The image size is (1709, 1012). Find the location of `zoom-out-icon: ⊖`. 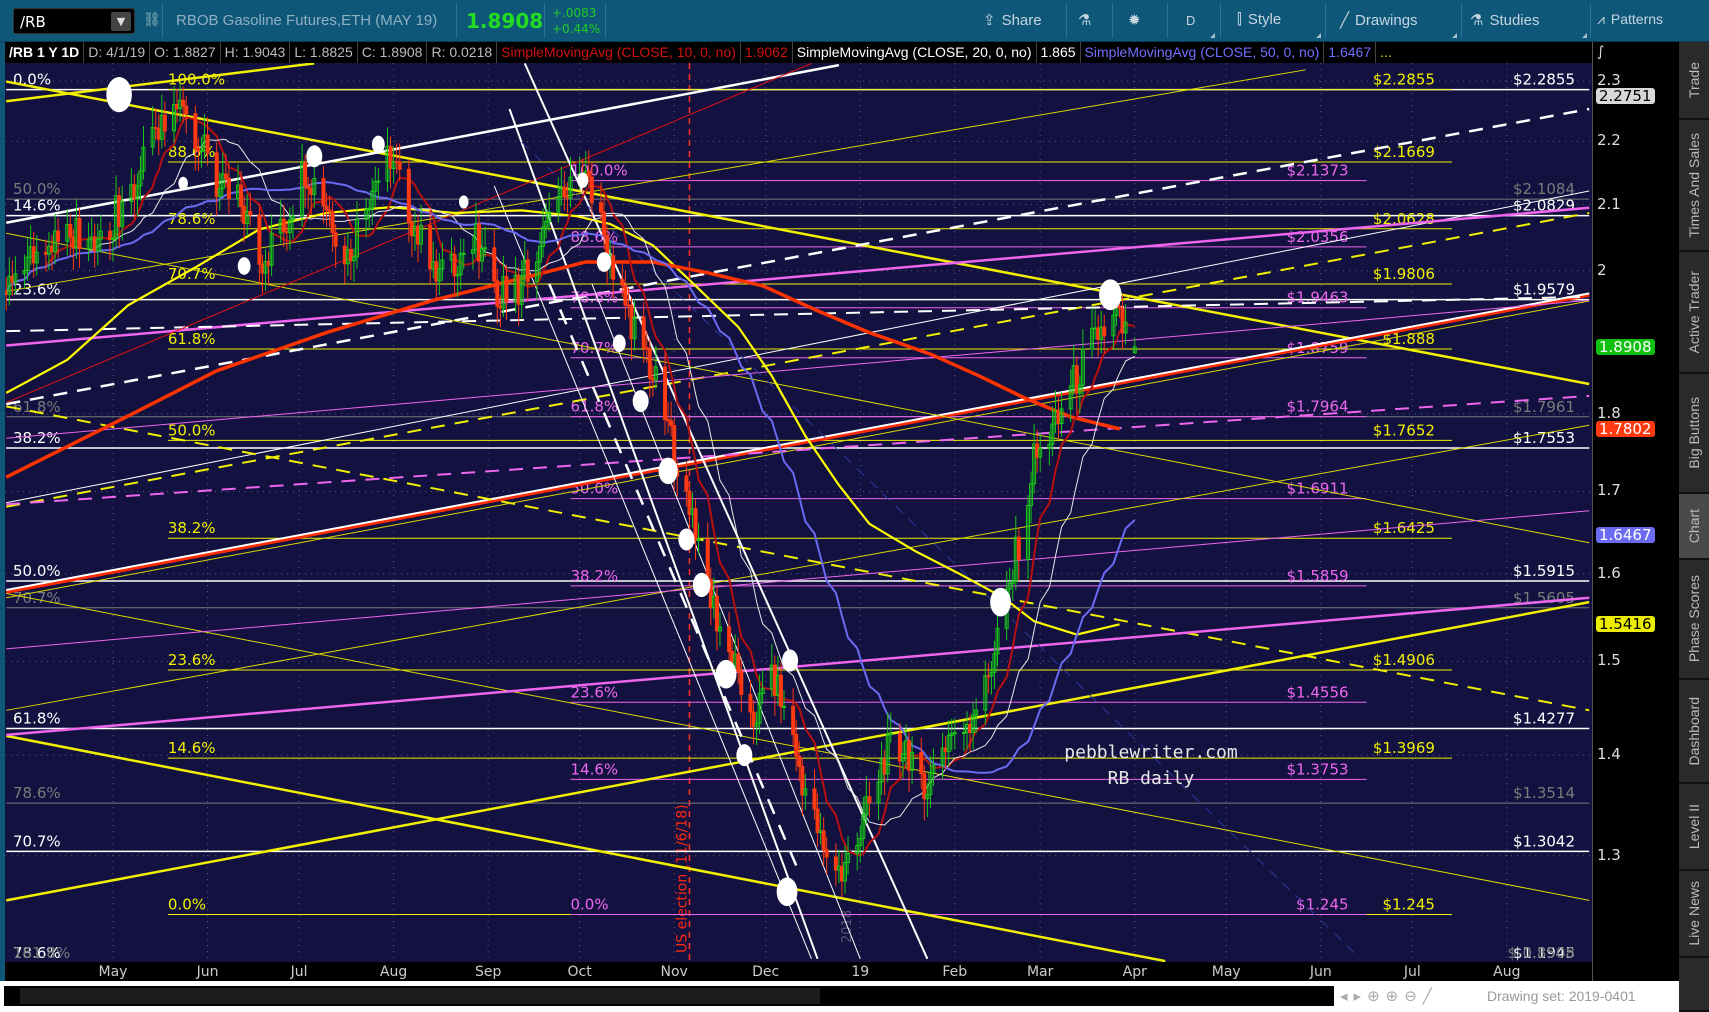

zoom-out-icon: ⊖ is located at coordinates (1413, 996).